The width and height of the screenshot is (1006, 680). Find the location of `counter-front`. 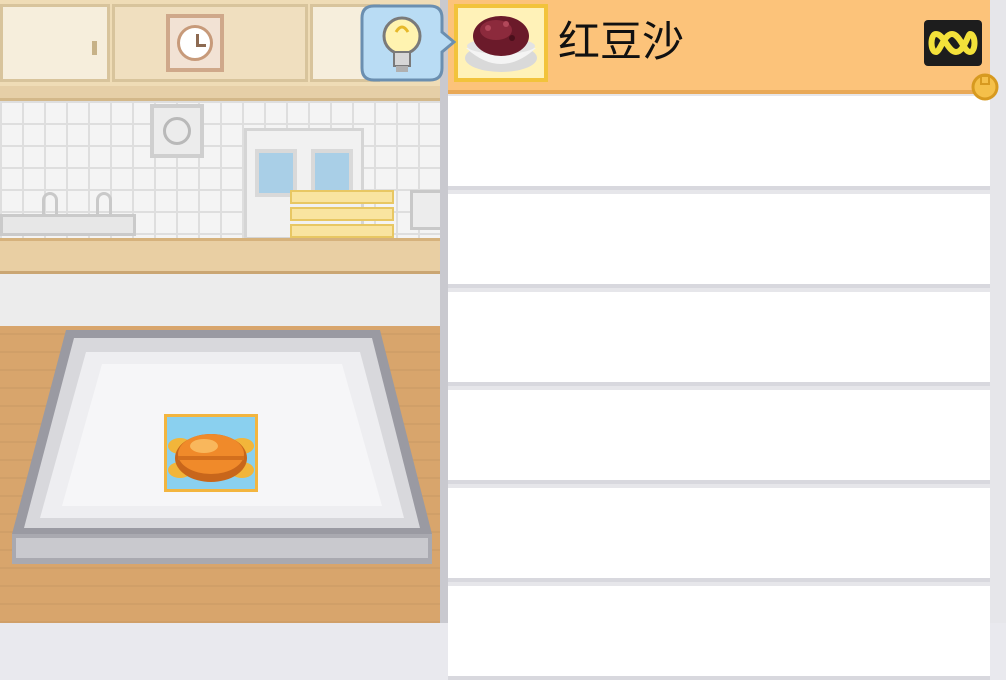

counter-front is located at coordinates (222, 301).